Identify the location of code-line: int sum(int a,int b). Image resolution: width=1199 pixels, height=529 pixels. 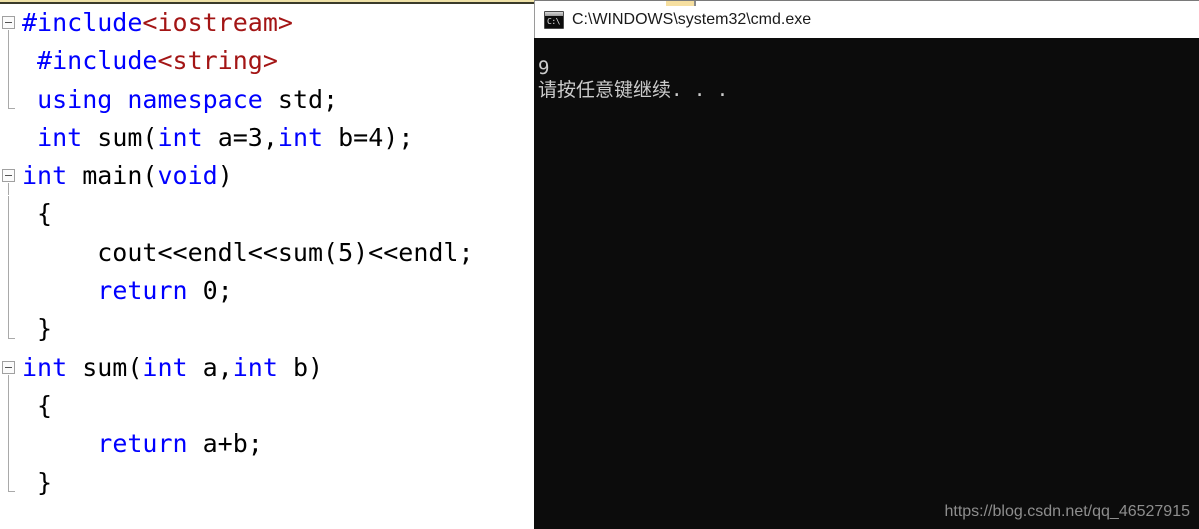
(267, 368).